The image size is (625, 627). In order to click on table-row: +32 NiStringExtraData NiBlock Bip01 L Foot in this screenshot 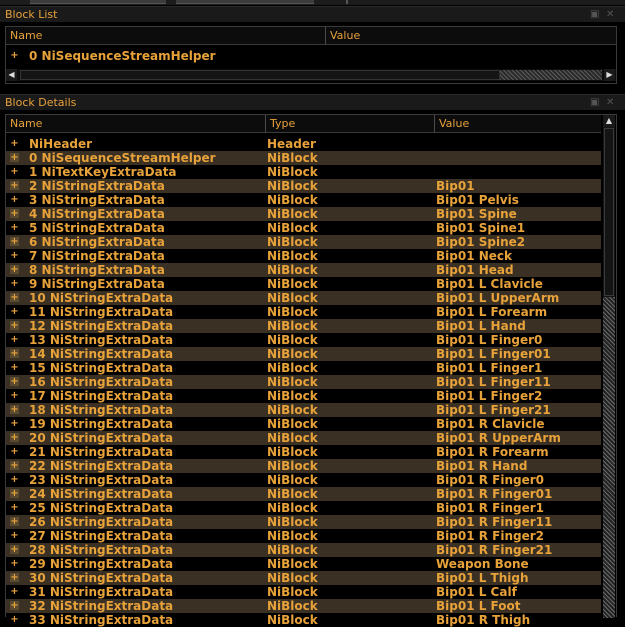, I will do `click(303, 606)`.